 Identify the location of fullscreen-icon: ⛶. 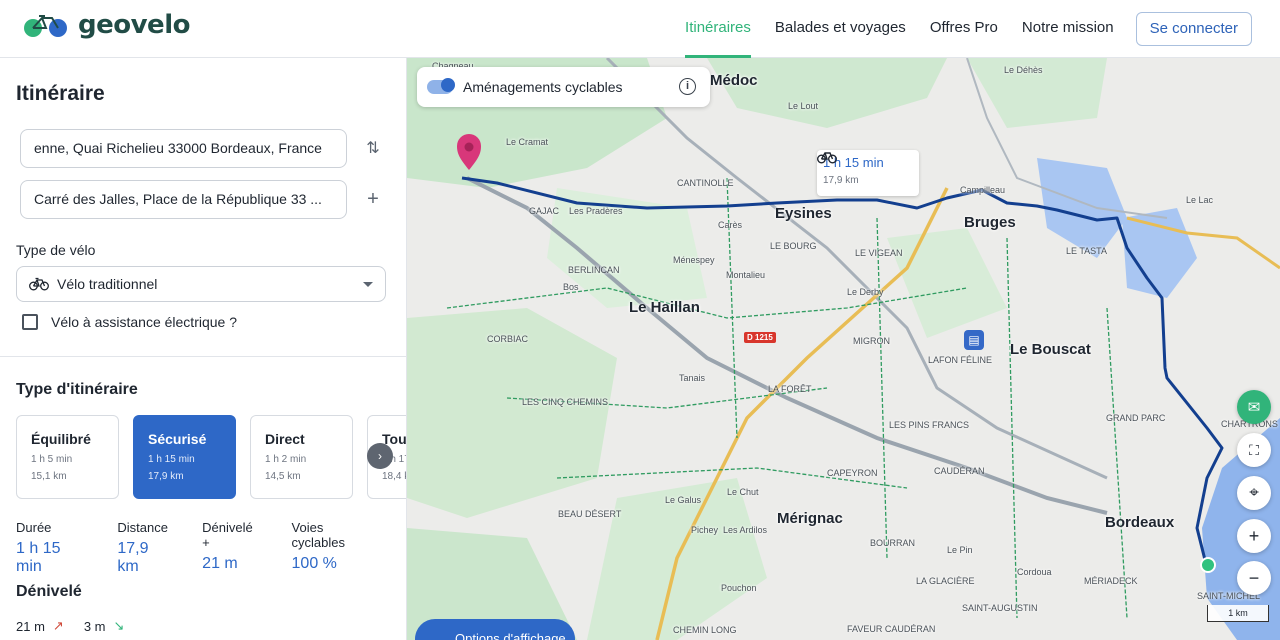
(1254, 449).